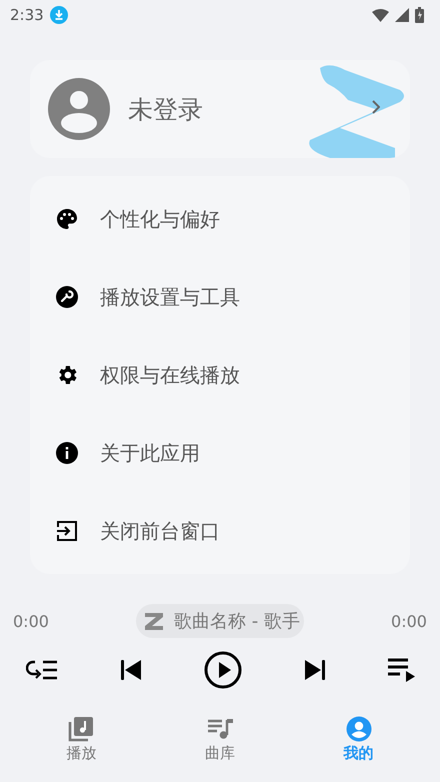 The height and width of the screenshot is (782, 440). What do you see at coordinates (219, 739) in the screenshot?
I see `nav-tab: 曲库` at bounding box center [219, 739].